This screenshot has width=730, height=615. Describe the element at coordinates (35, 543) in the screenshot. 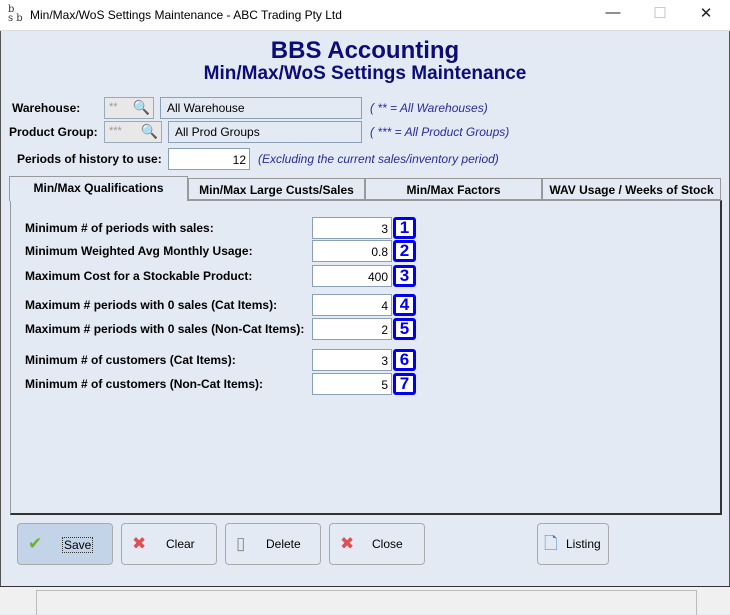

I see `checkmark-icon: ✔` at that location.